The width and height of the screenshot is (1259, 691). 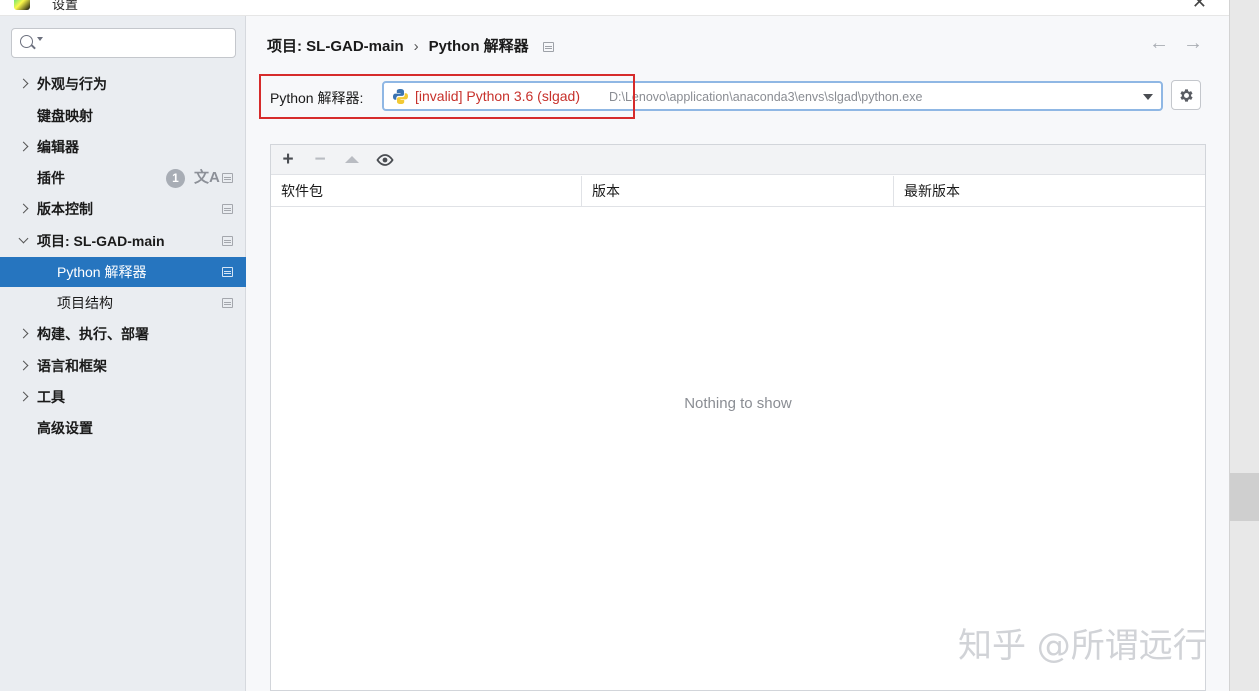 I want to click on column-header-package: 软件包, so click(x=426, y=191).